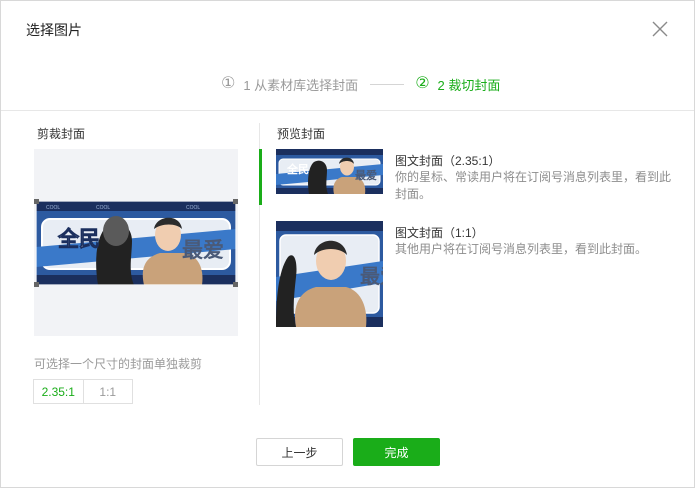  Describe the element at coordinates (260, 177) in the screenshot. I see `preview-selected-indicator` at that location.